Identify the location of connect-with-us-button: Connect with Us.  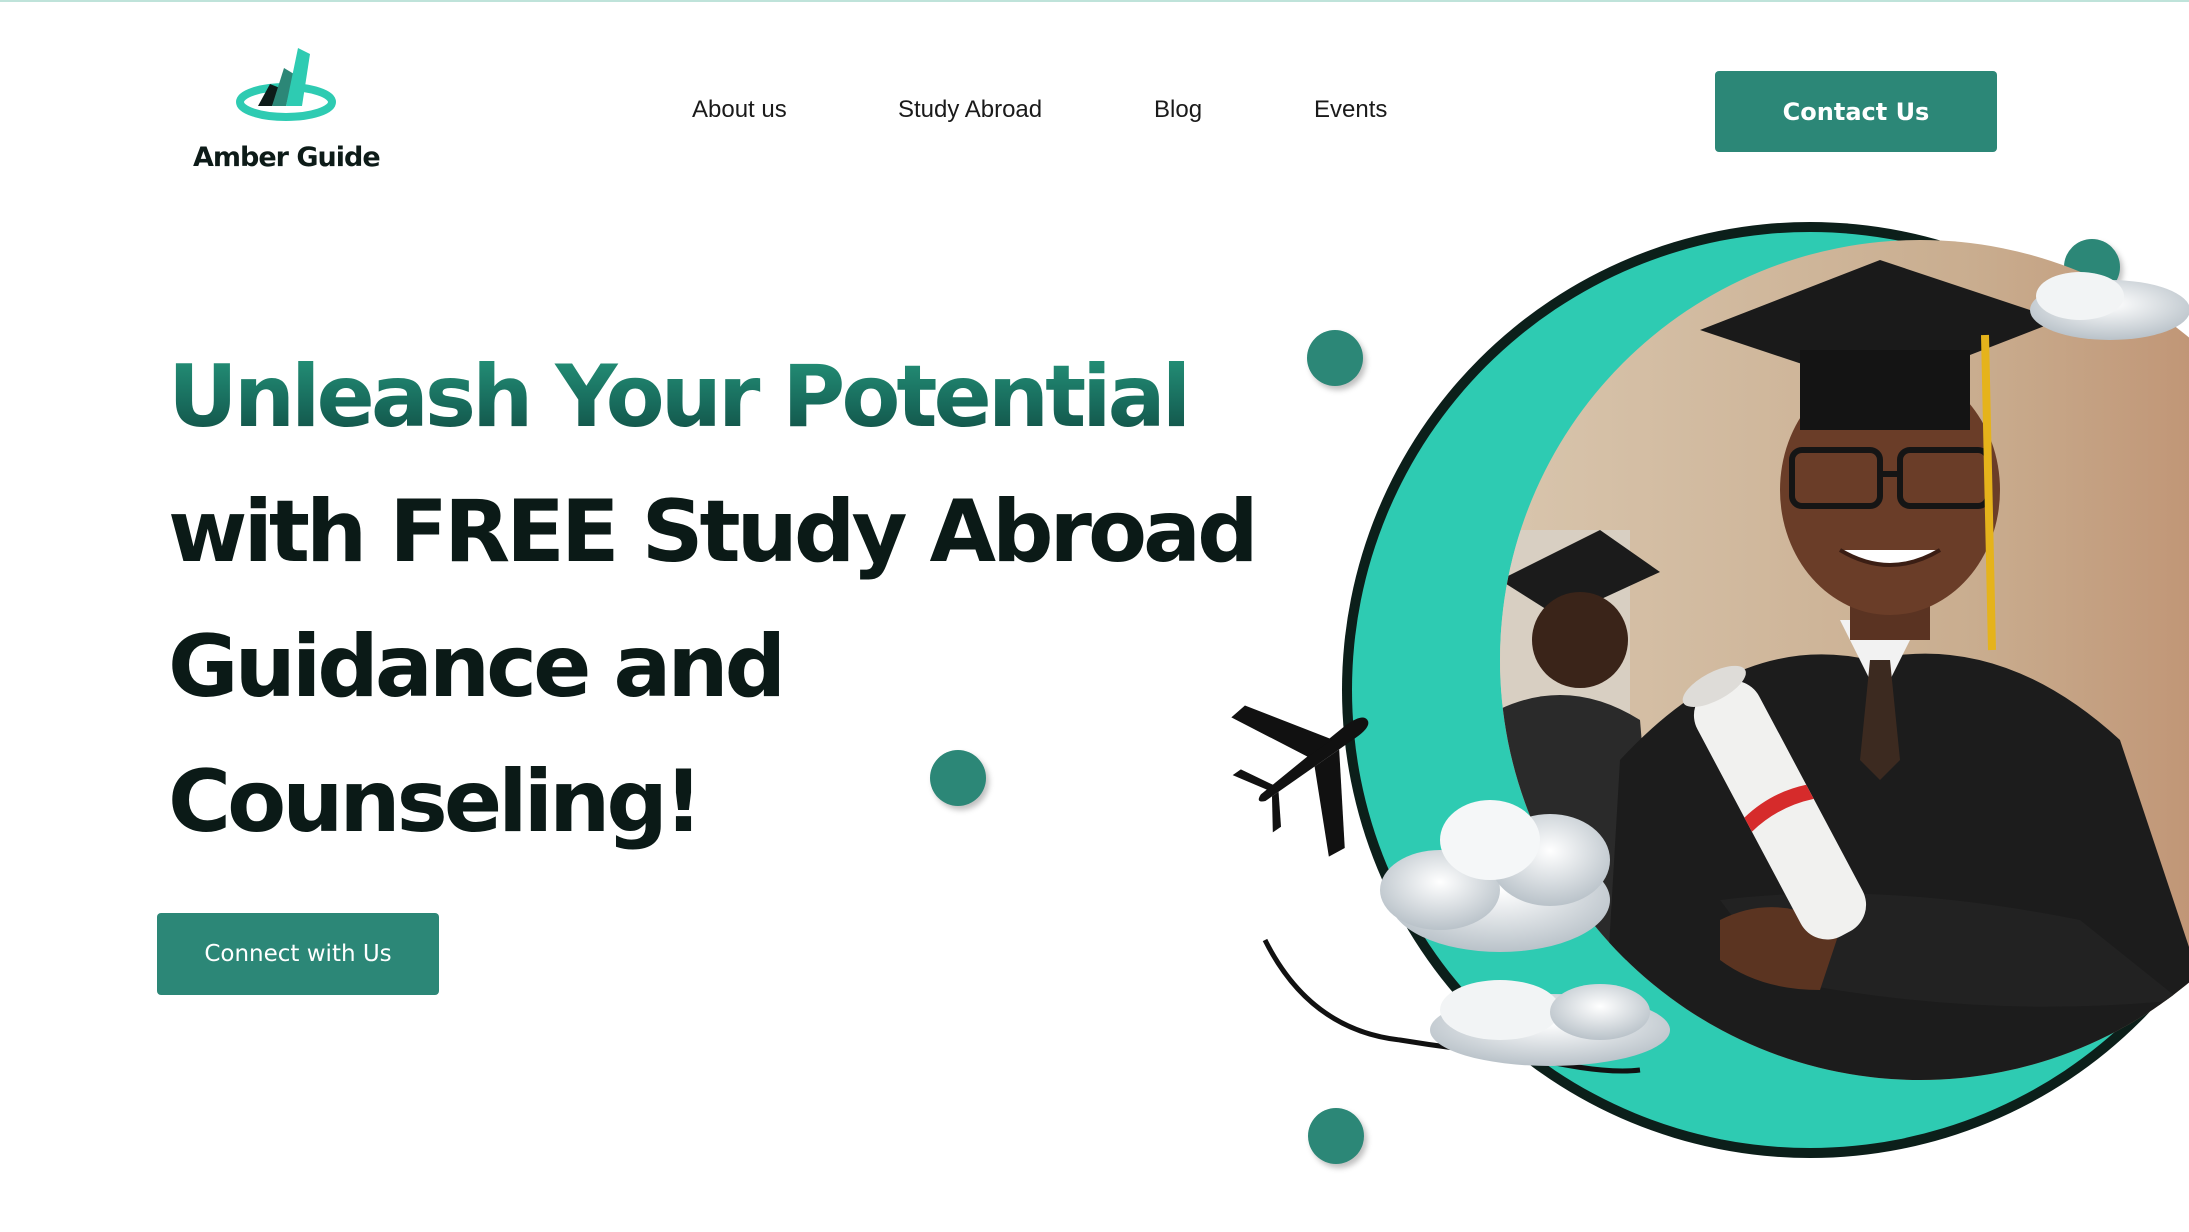
(298, 954).